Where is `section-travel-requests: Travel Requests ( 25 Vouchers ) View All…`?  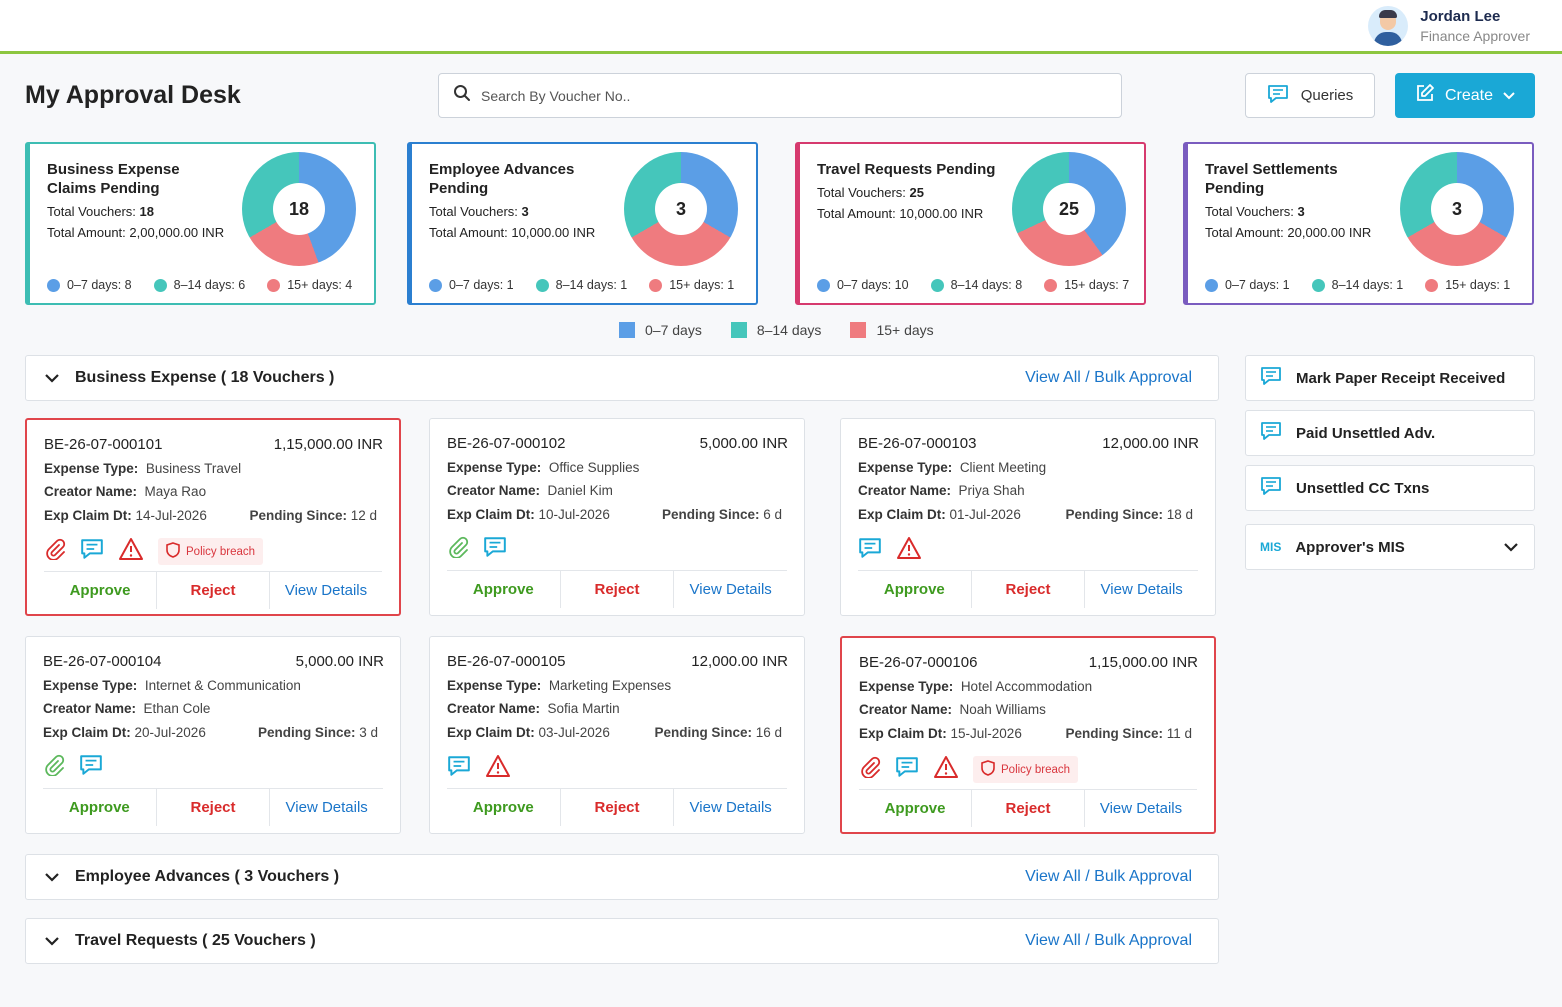
section-travel-requests: Travel Requests ( 25 Vouchers ) View All… is located at coordinates (622, 941).